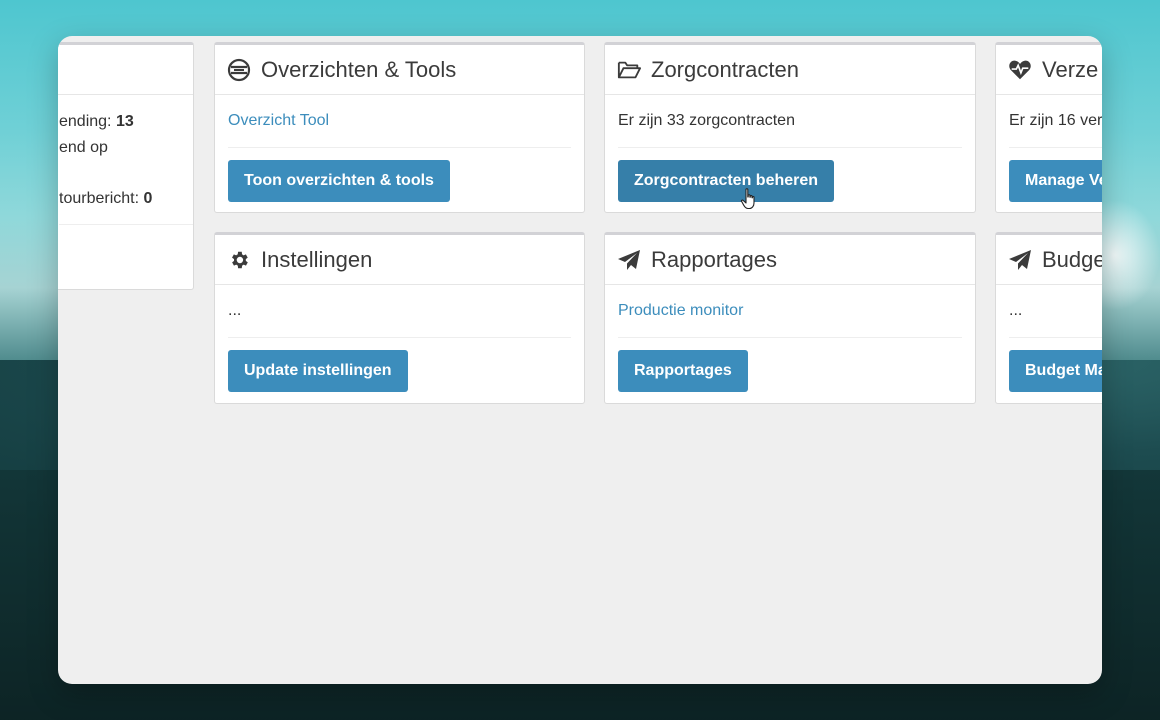  I want to click on panel-title: Budge, so click(1072, 259).